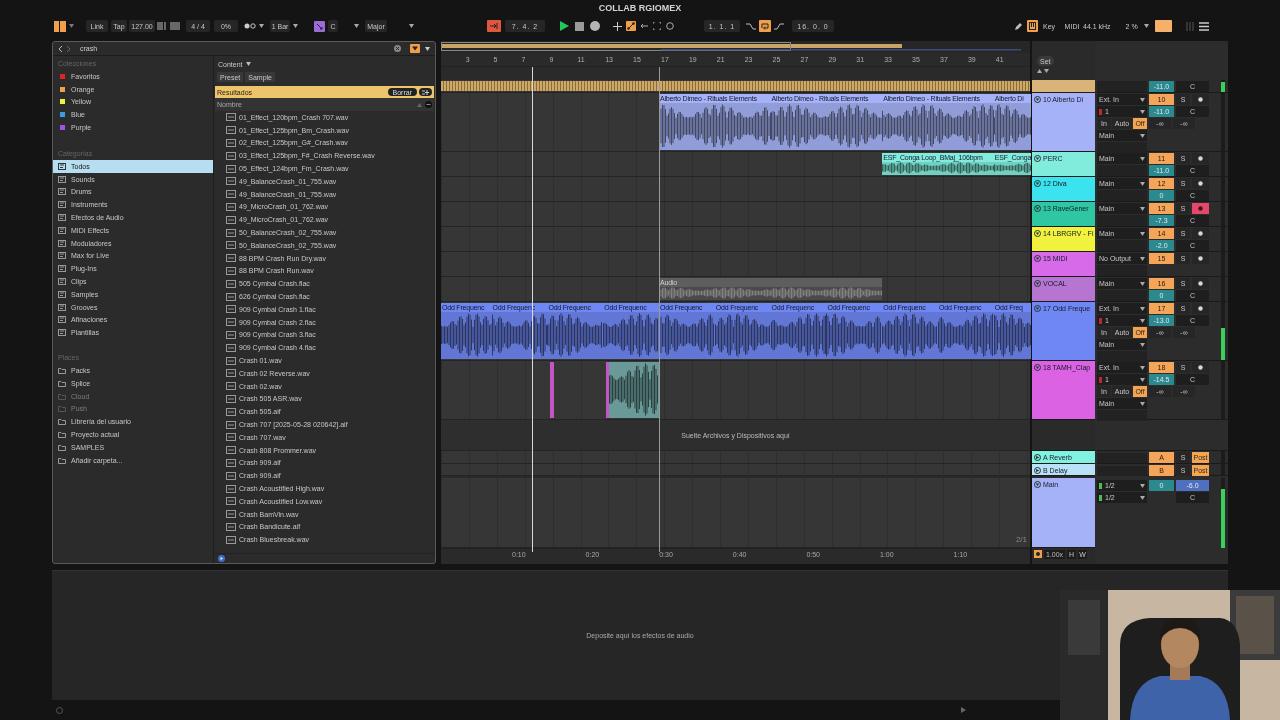  I want to click on back-arrow-icon, so click(644, 26).